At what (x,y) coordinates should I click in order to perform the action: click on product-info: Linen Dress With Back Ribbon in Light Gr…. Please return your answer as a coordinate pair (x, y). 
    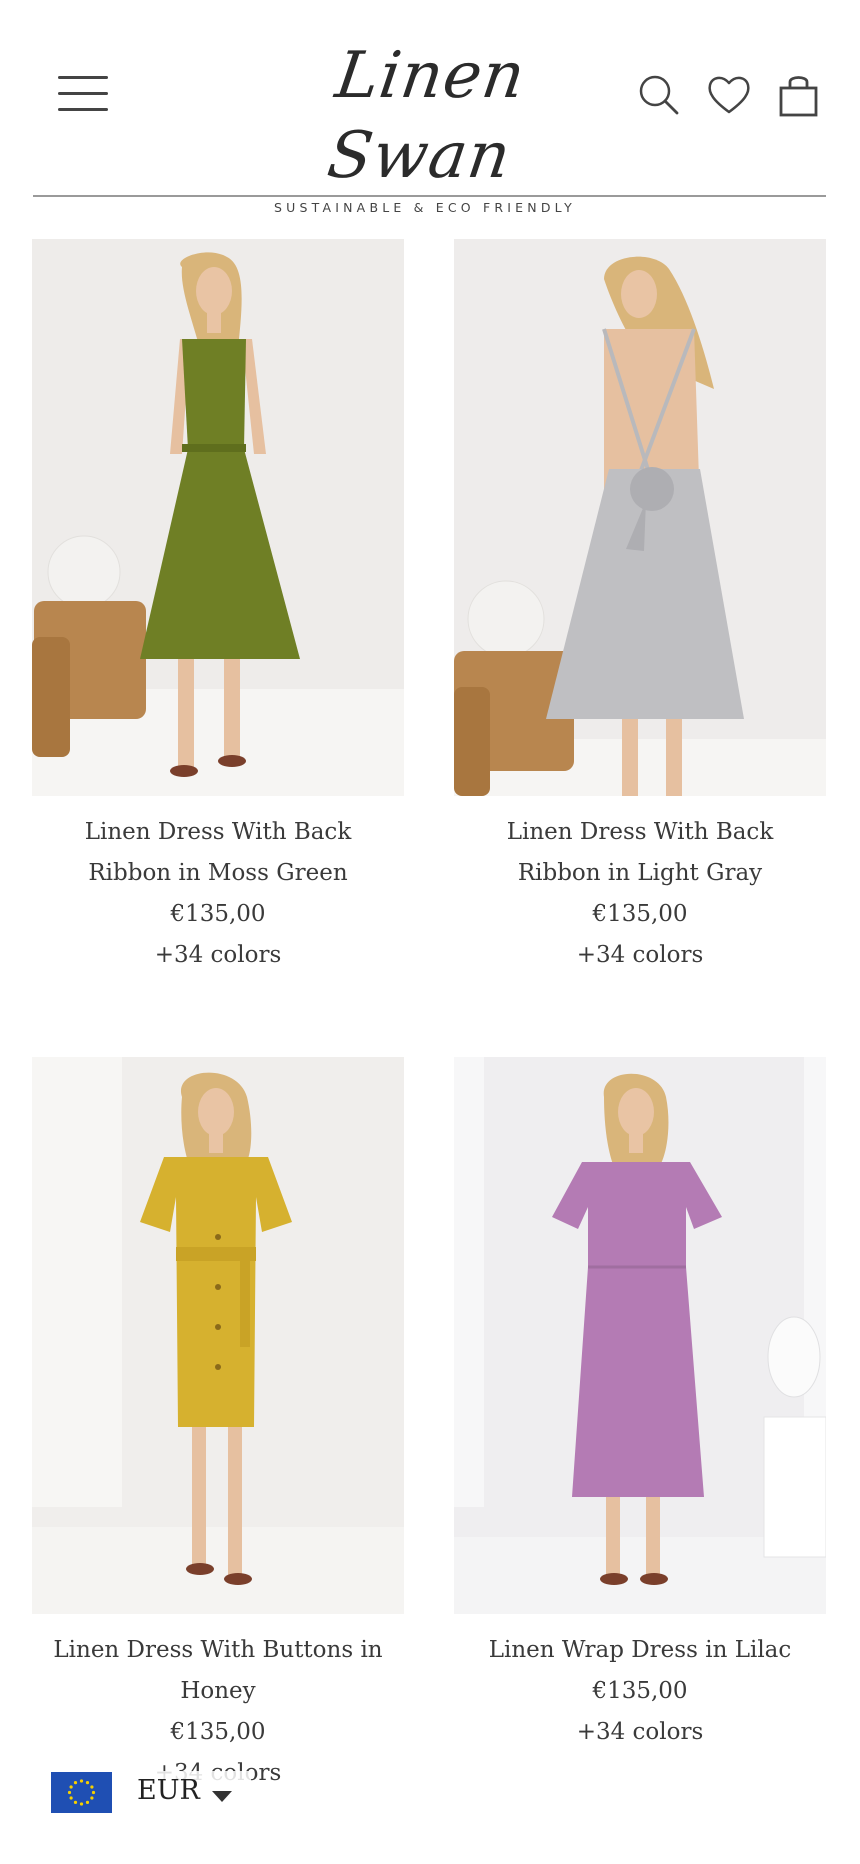
    Looking at the image, I should click on (640, 886).